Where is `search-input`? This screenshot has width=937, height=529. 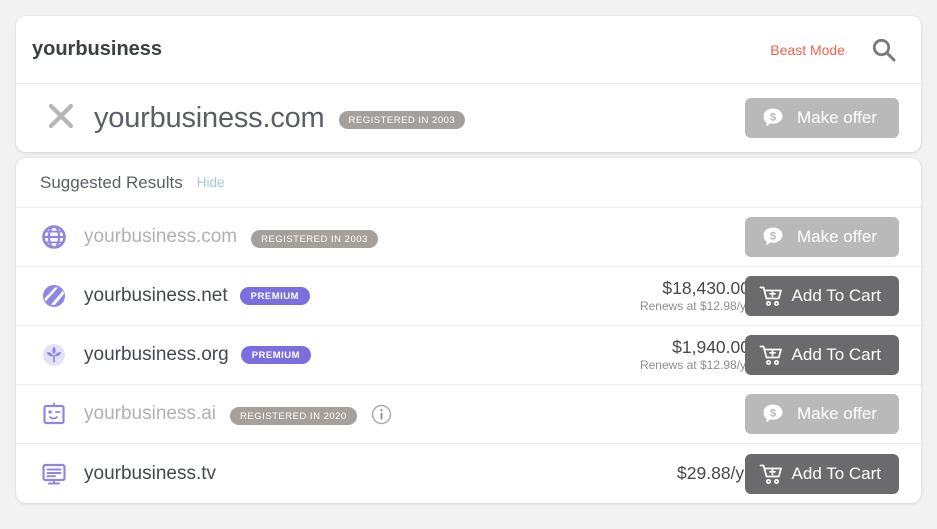
search-input is located at coordinates (401, 49).